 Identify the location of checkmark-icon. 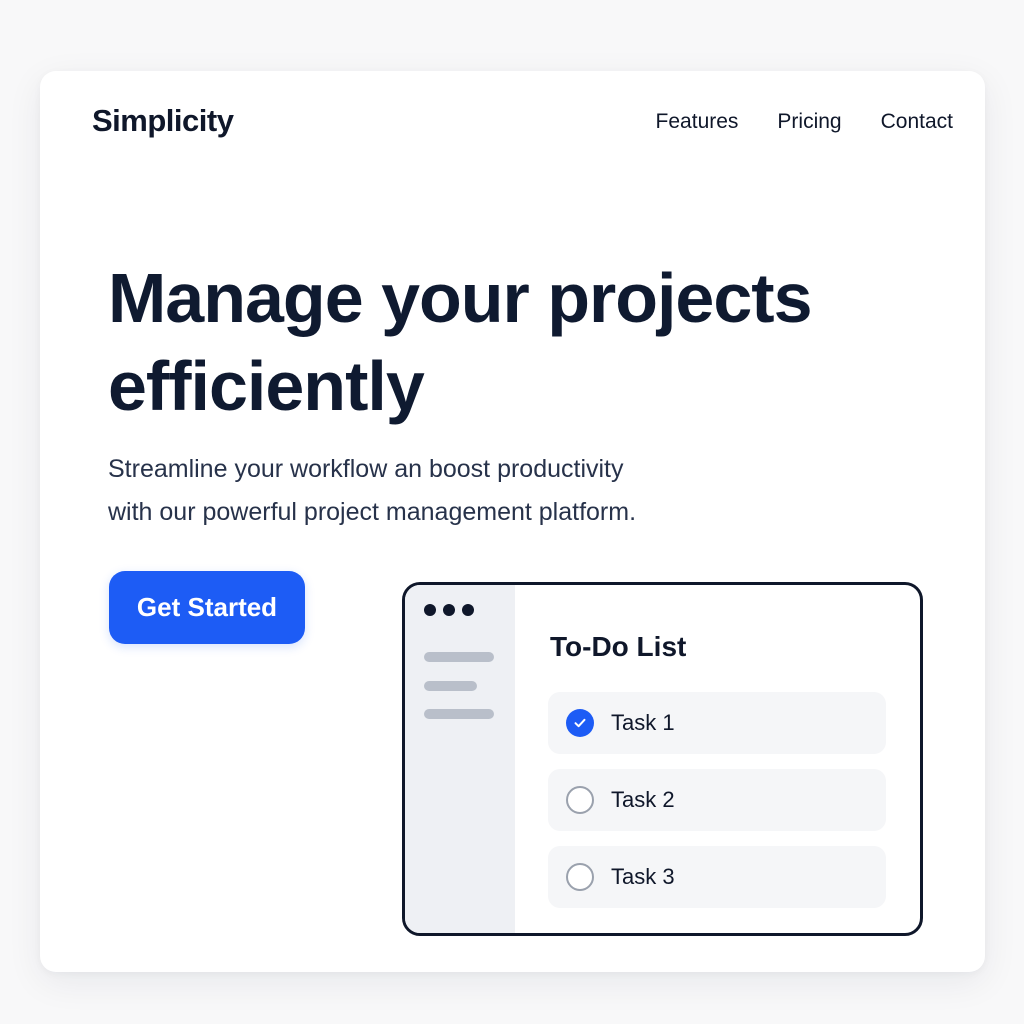
(580, 723).